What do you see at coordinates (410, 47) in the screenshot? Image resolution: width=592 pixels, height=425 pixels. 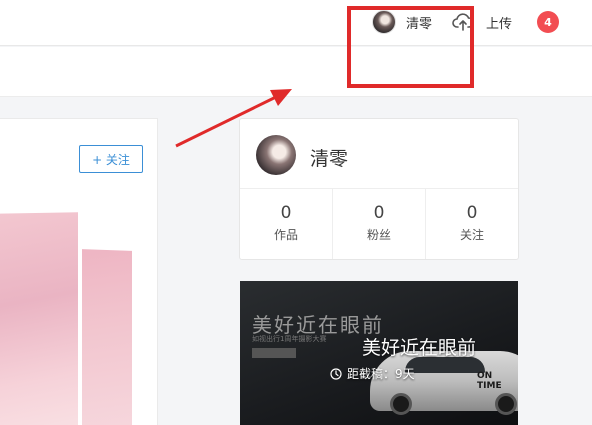 I see `annotation-highlight-box` at bounding box center [410, 47].